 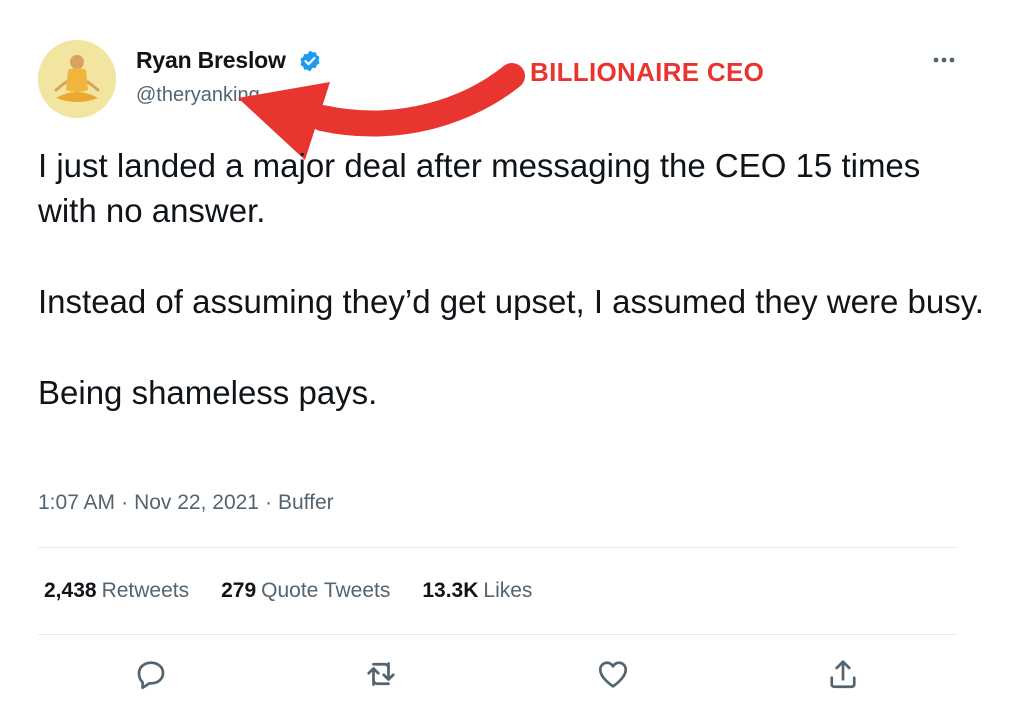 I want to click on retweets-stat: 2,438 Retweets, so click(x=116, y=591).